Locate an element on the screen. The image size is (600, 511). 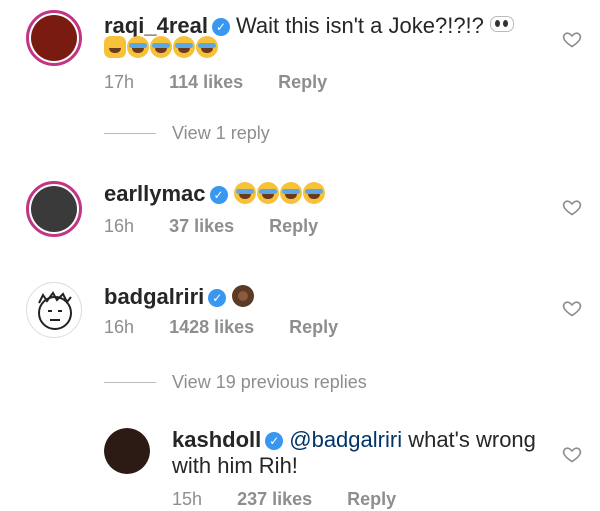
comment-text-continued: with him Rih! is located at coordinates (235, 465).